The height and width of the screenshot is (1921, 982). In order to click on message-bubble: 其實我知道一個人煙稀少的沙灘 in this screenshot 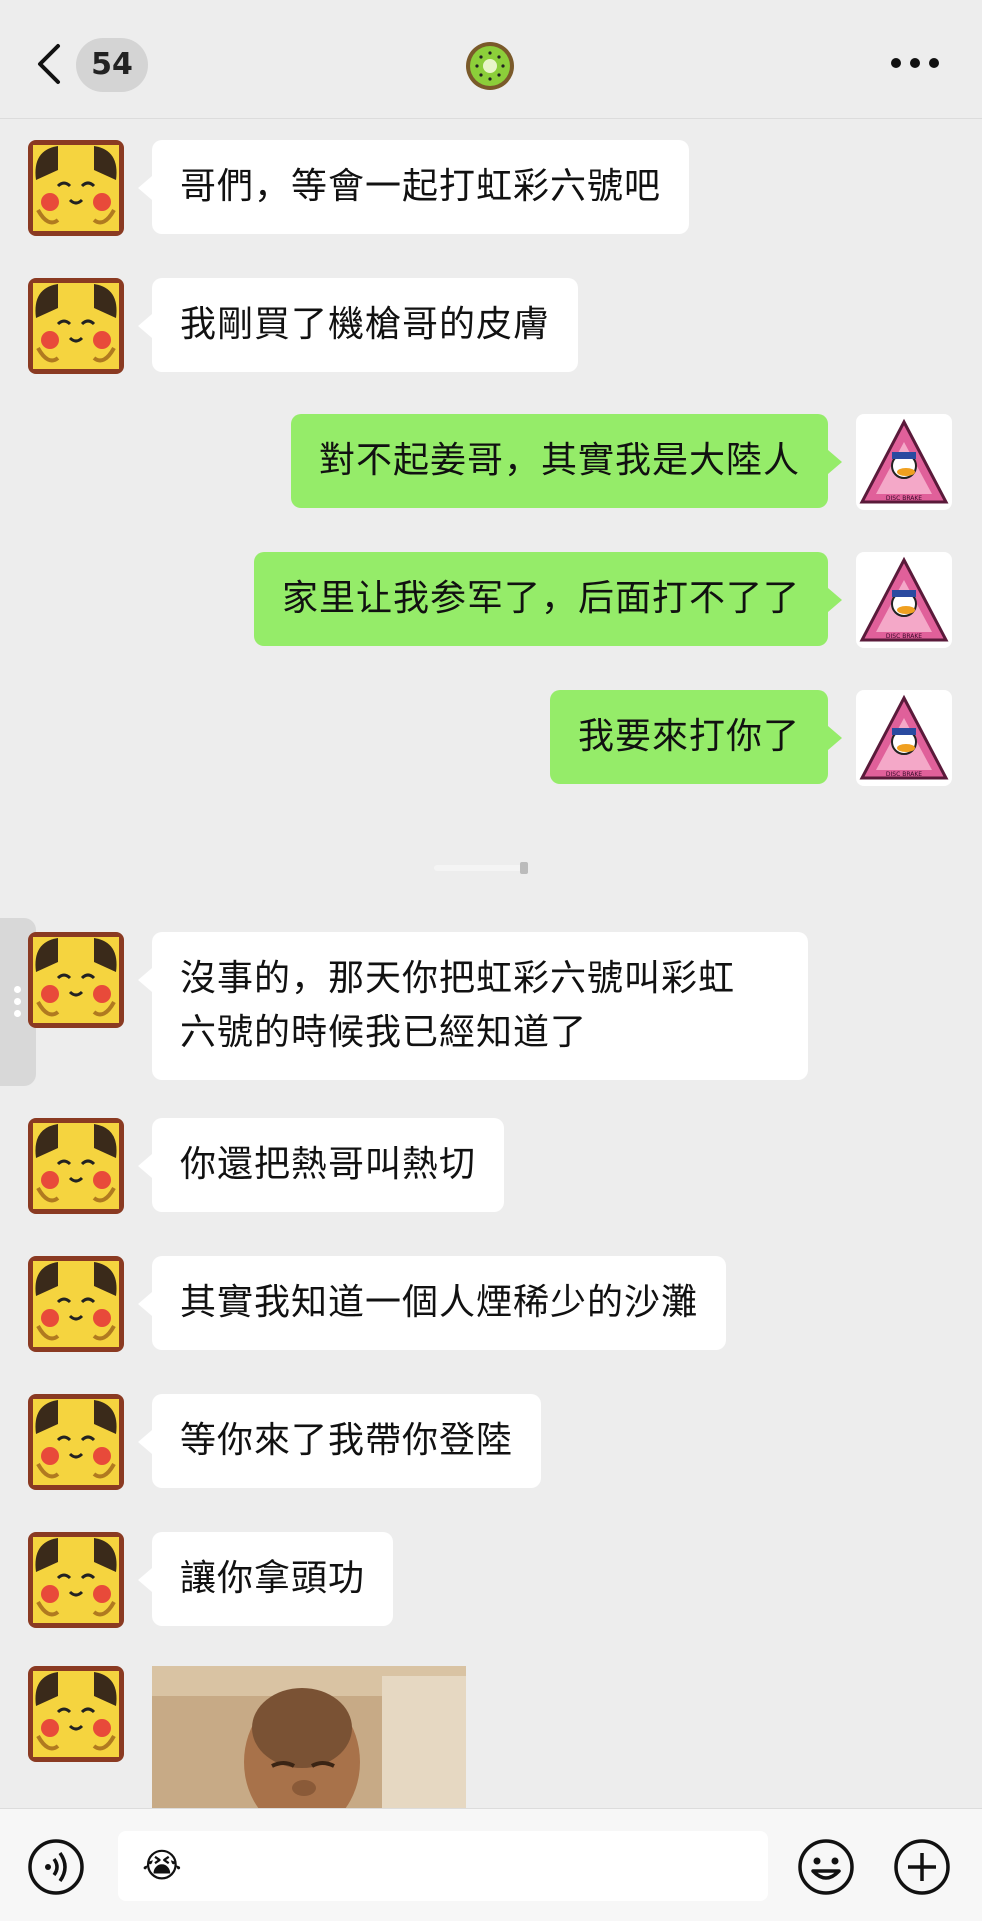, I will do `click(439, 1303)`.